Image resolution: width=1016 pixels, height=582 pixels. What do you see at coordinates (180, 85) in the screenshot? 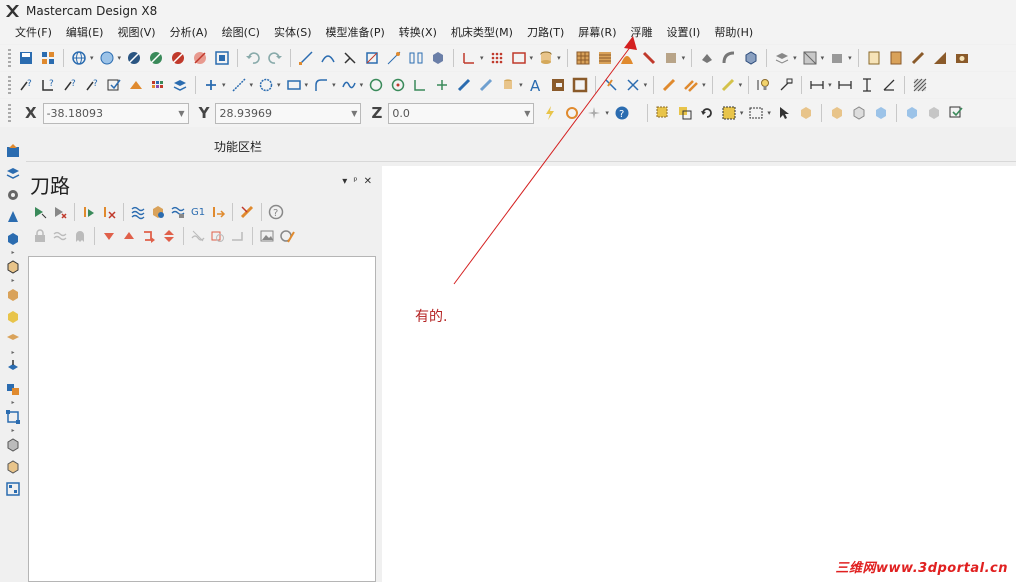
I see `stack-icon` at bounding box center [180, 85].